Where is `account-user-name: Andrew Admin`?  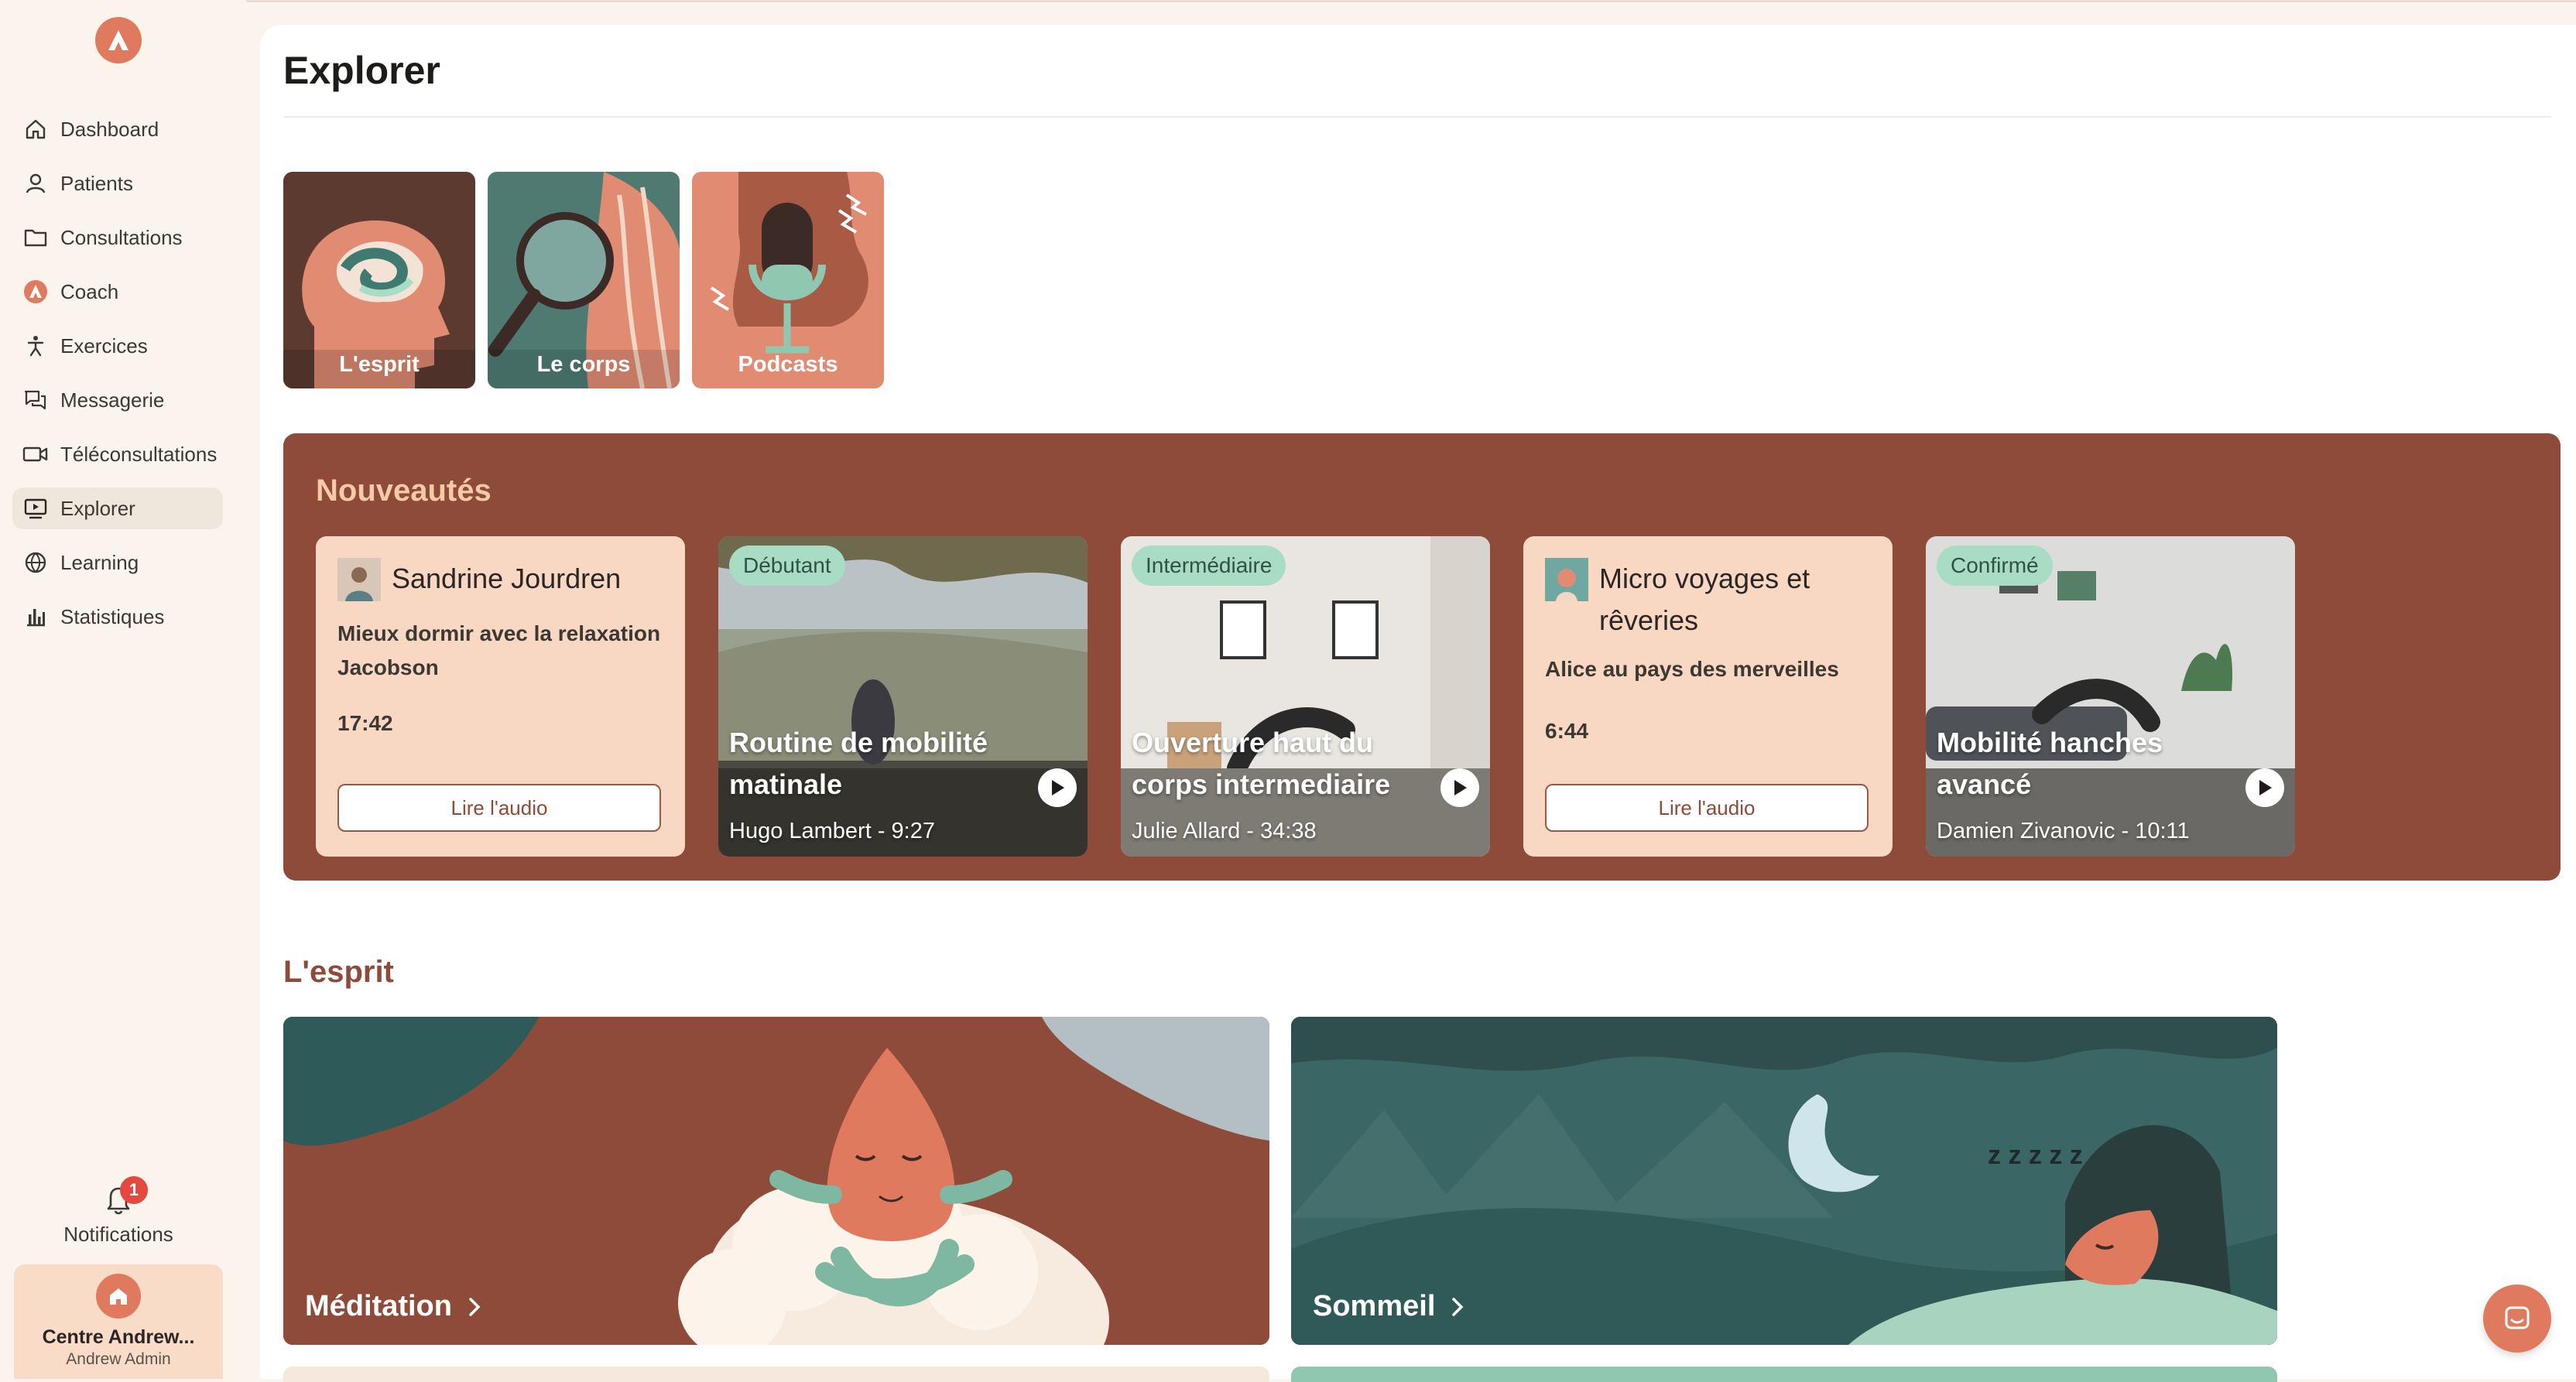 account-user-name: Andrew Admin is located at coordinates (119, 1359).